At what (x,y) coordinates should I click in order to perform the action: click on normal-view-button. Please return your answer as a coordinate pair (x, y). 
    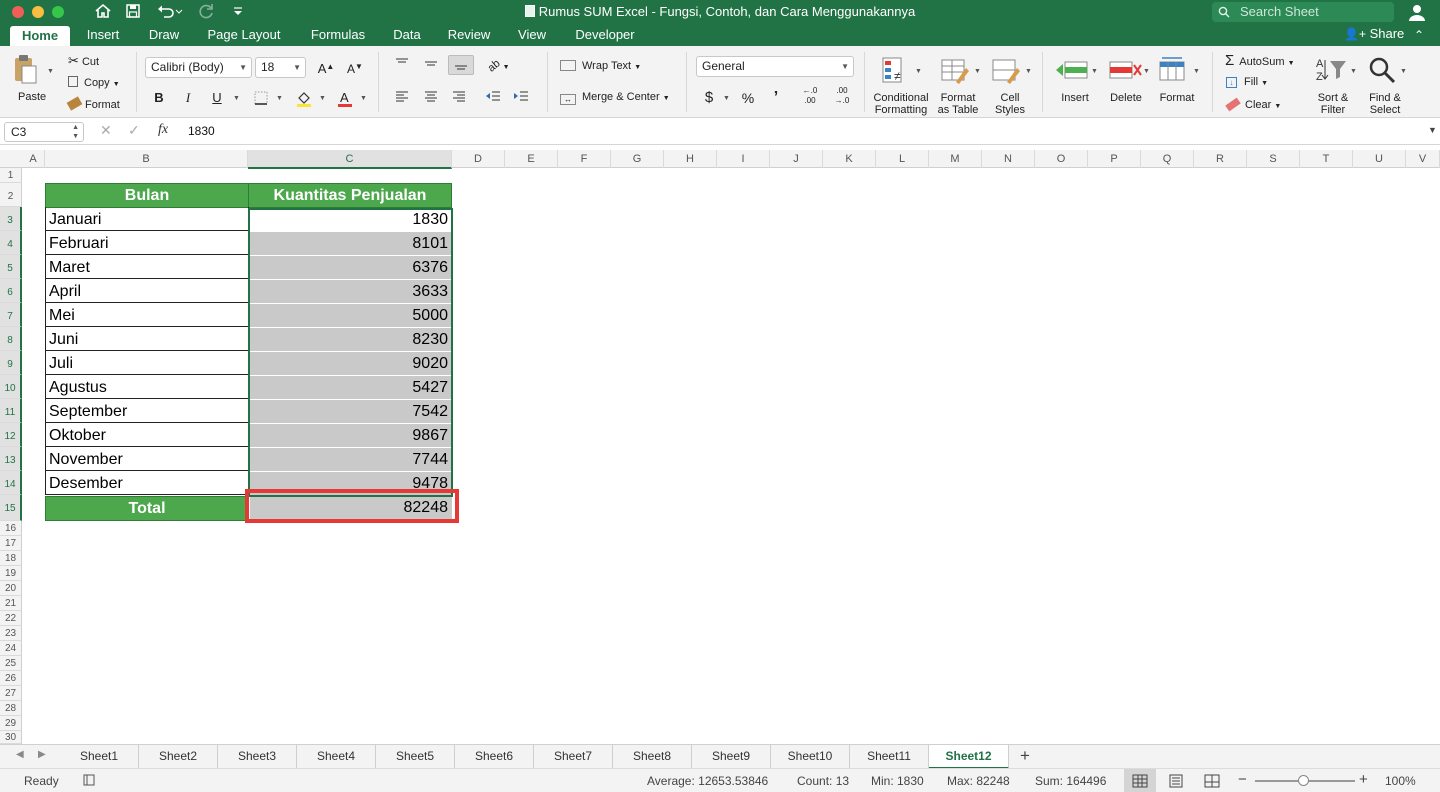
    Looking at the image, I should click on (1140, 780).